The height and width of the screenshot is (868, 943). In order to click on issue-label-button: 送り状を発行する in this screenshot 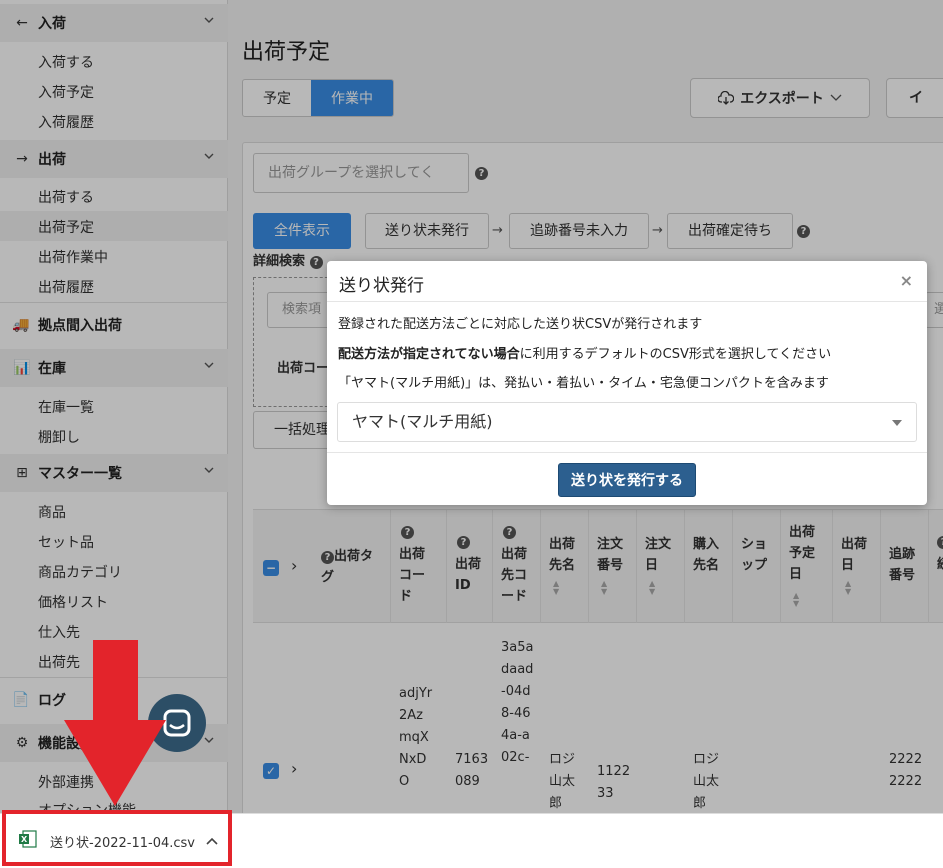, I will do `click(627, 480)`.